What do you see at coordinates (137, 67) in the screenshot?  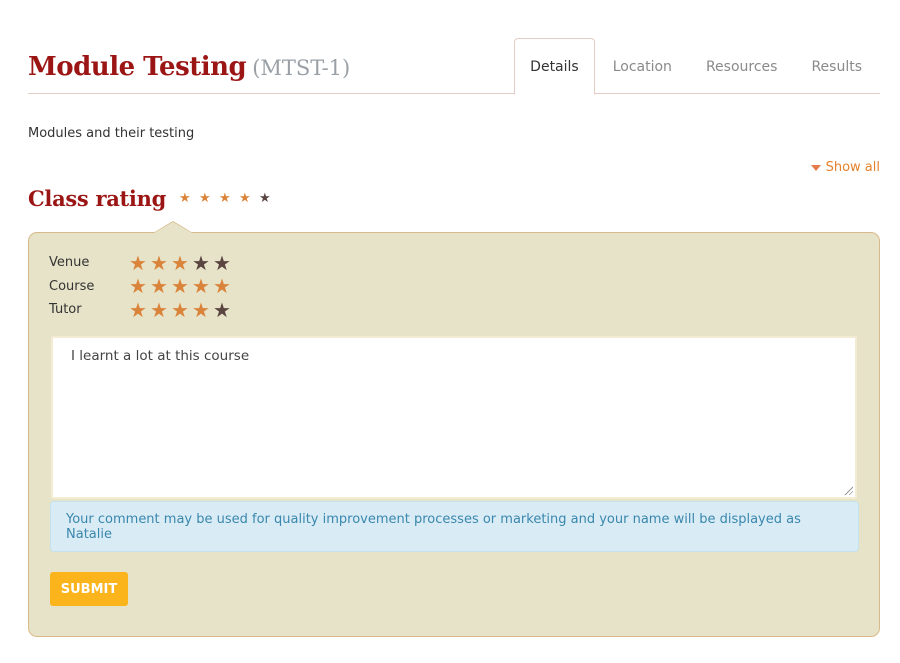 I see `module-title: Module Testing` at bounding box center [137, 67].